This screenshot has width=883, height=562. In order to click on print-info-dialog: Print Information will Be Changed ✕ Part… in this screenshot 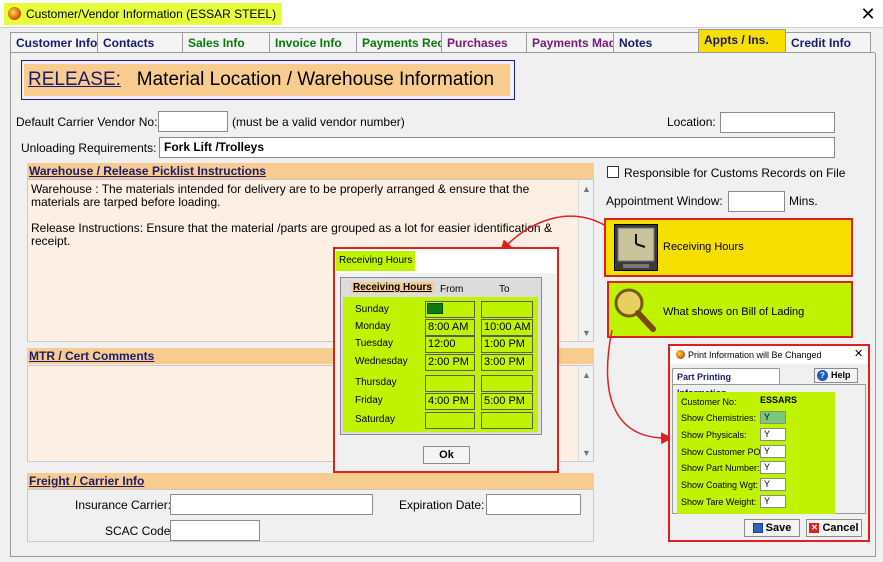, I will do `click(769, 443)`.